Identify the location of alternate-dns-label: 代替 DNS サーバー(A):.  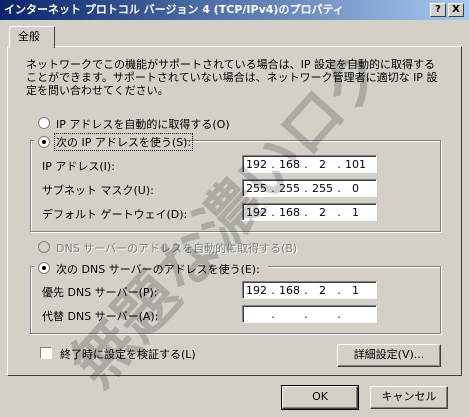
(100, 316).